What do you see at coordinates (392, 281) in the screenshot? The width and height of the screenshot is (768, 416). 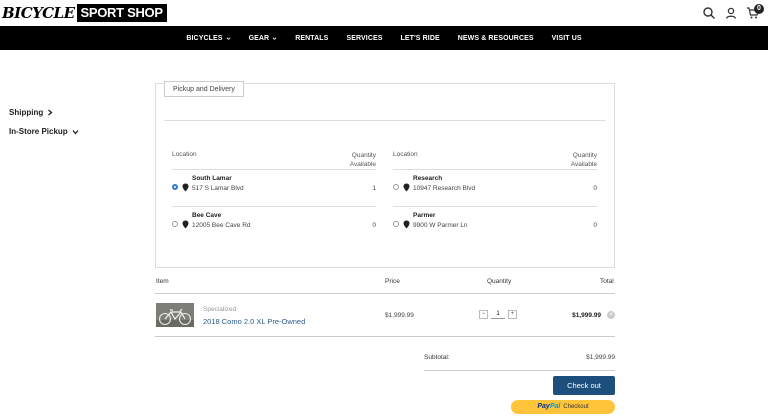 I see `cart-header-price: Price` at bounding box center [392, 281].